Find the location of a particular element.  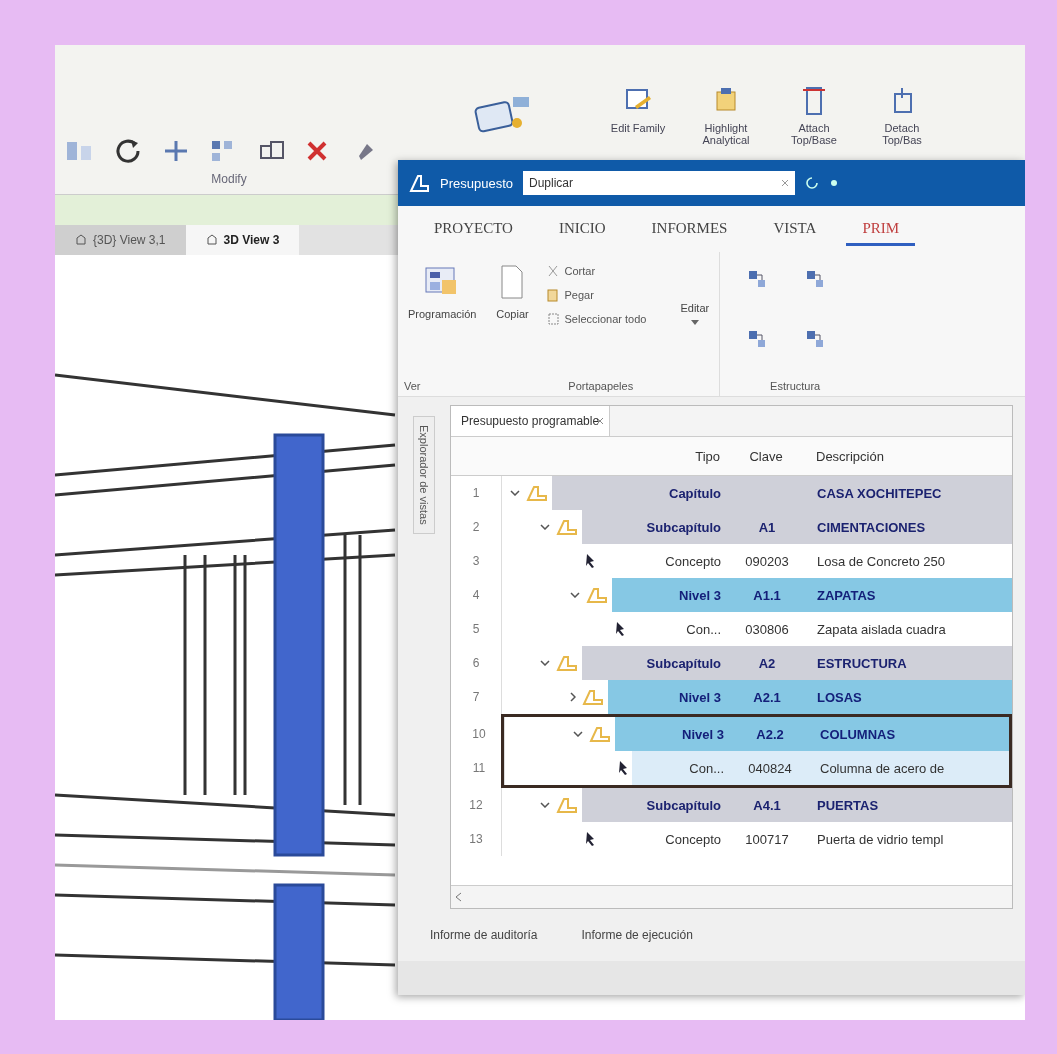

table-cell-text: 100717 is located at coordinates (767, 839).